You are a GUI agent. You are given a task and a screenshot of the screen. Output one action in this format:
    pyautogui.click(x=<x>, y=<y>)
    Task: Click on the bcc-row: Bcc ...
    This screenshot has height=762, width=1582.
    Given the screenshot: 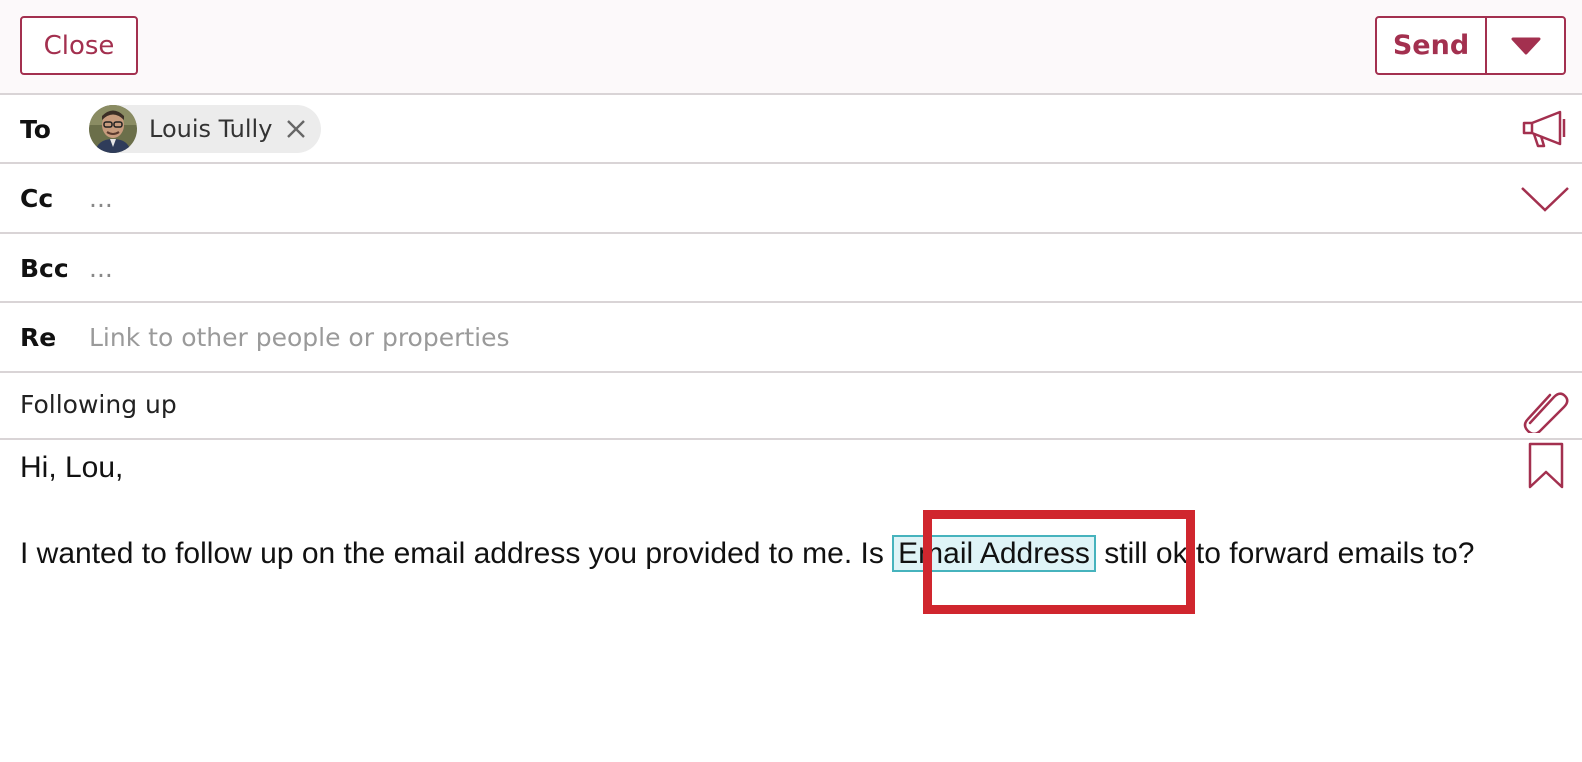 What is the action you would take?
    pyautogui.click(x=791, y=268)
    